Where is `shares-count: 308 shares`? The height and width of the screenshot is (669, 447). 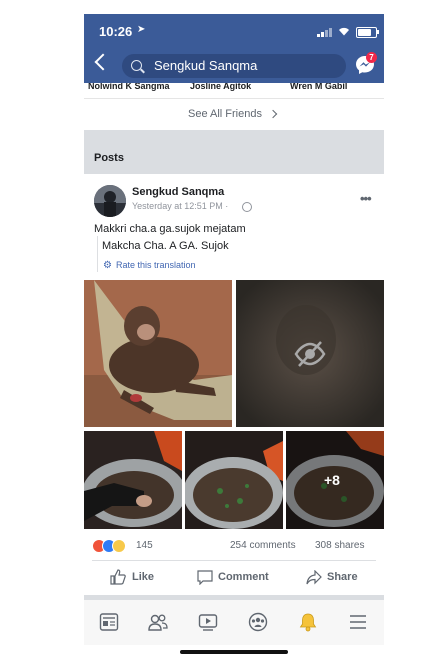
shares-count: 308 shares is located at coordinates (339, 545).